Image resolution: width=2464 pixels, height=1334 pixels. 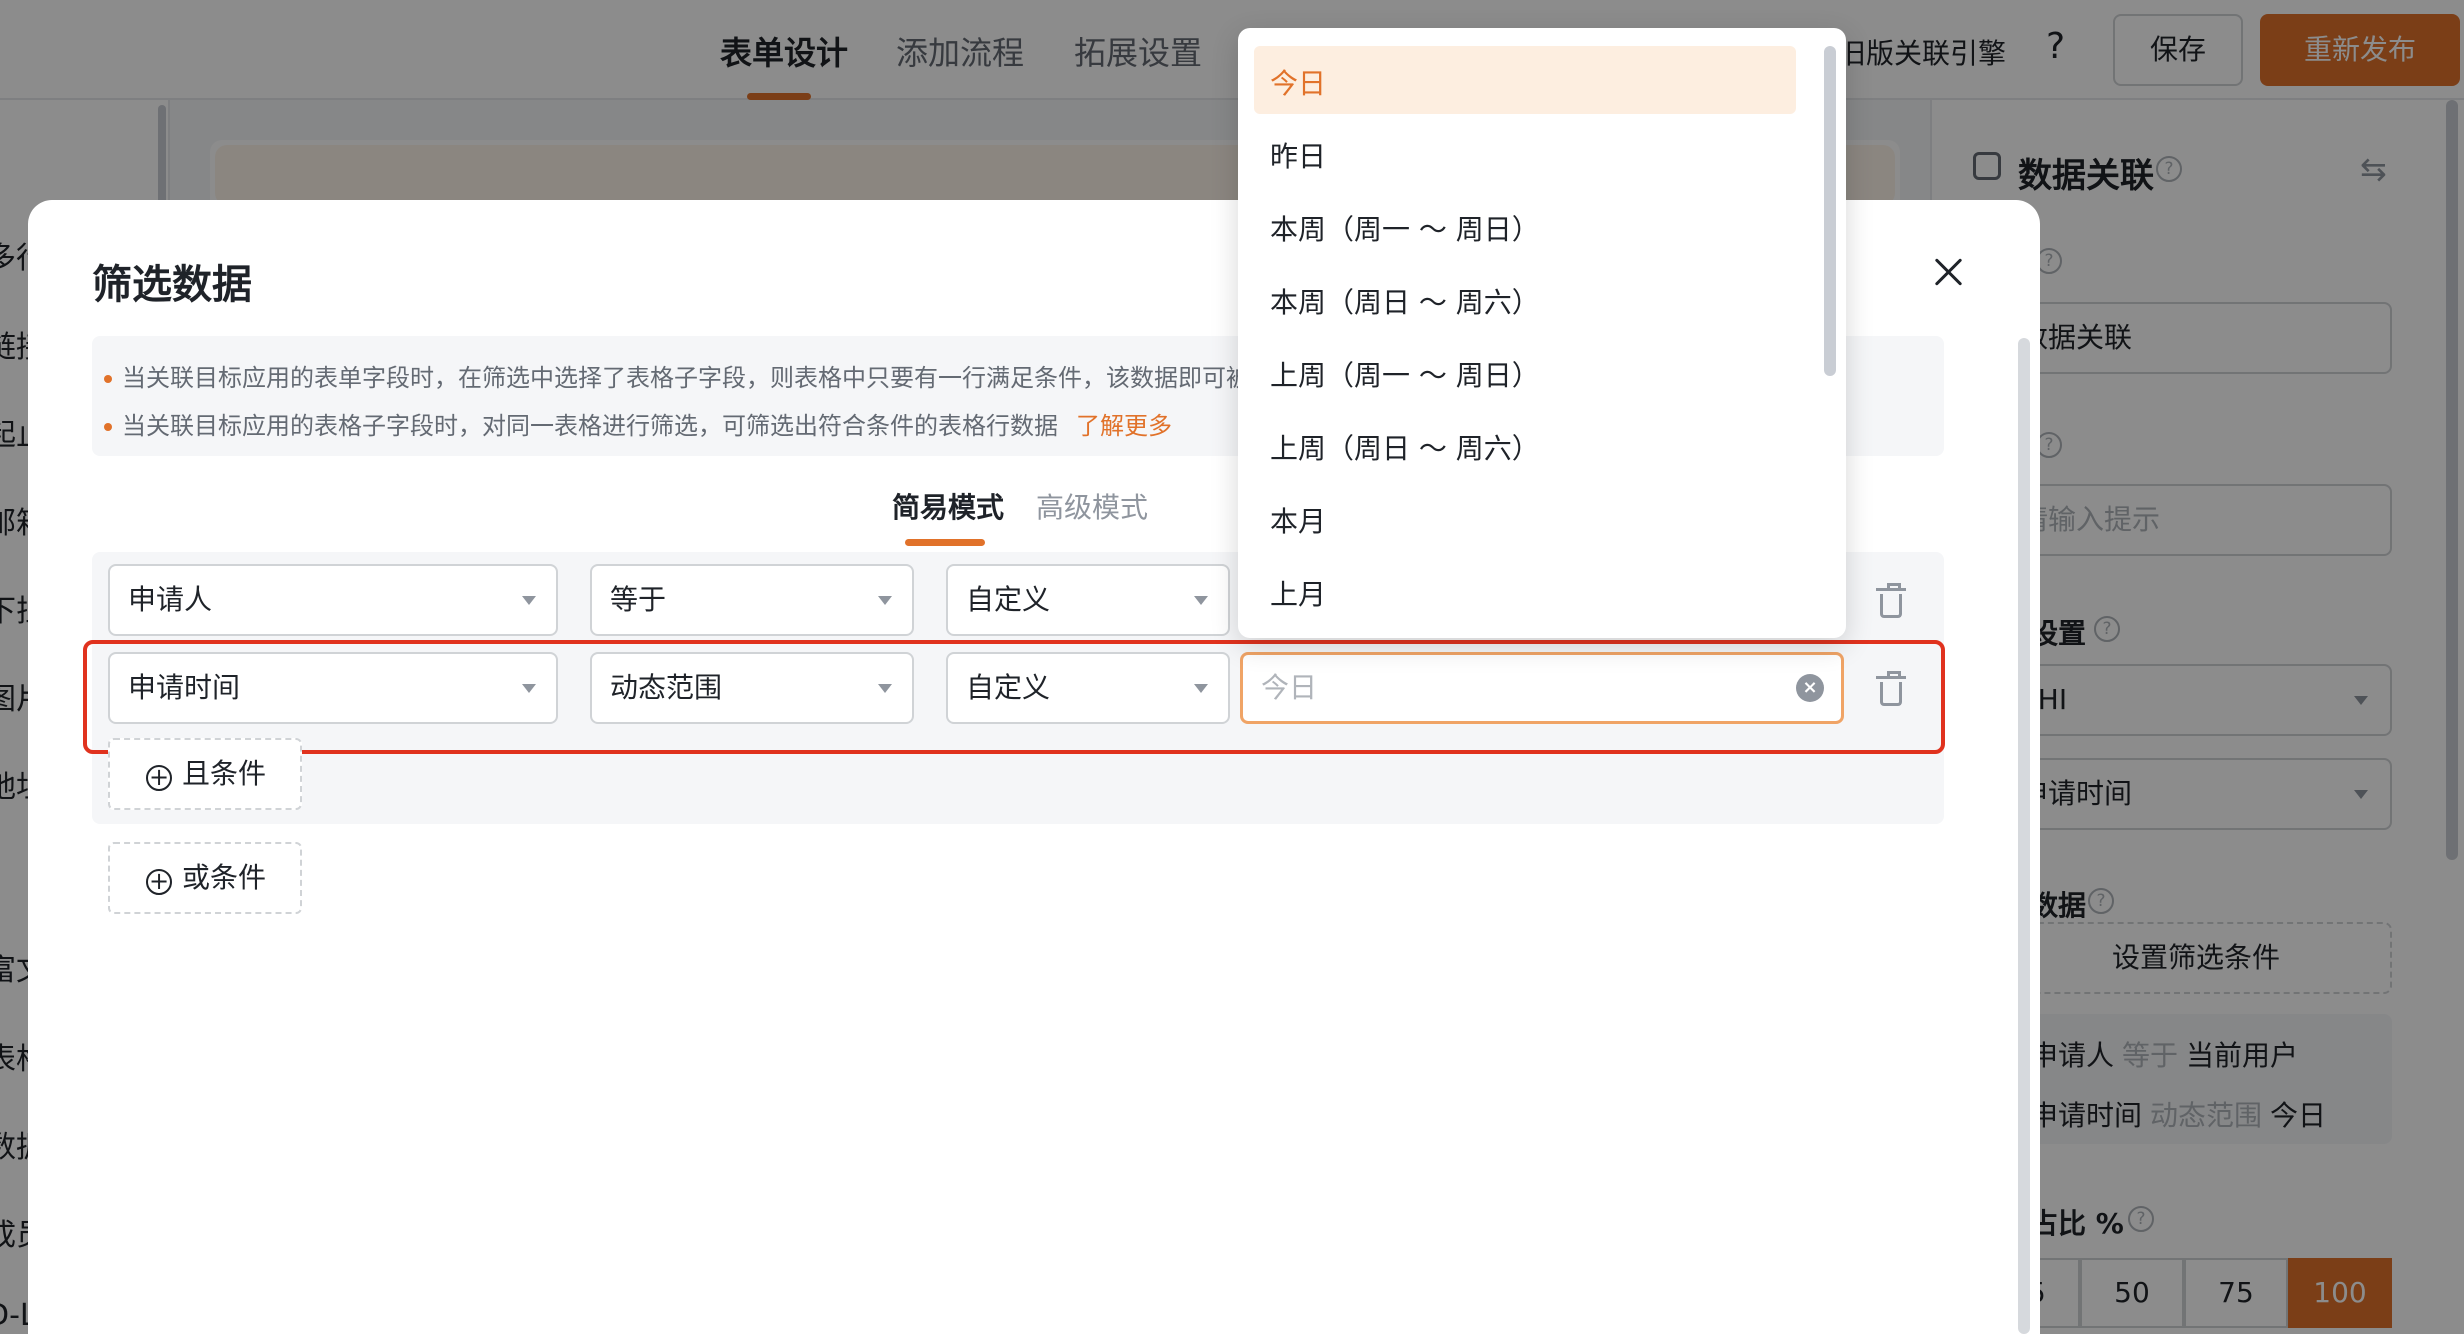 What do you see at coordinates (170, 599) in the screenshot?
I see `condition-field-value: 申请人` at bounding box center [170, 599].